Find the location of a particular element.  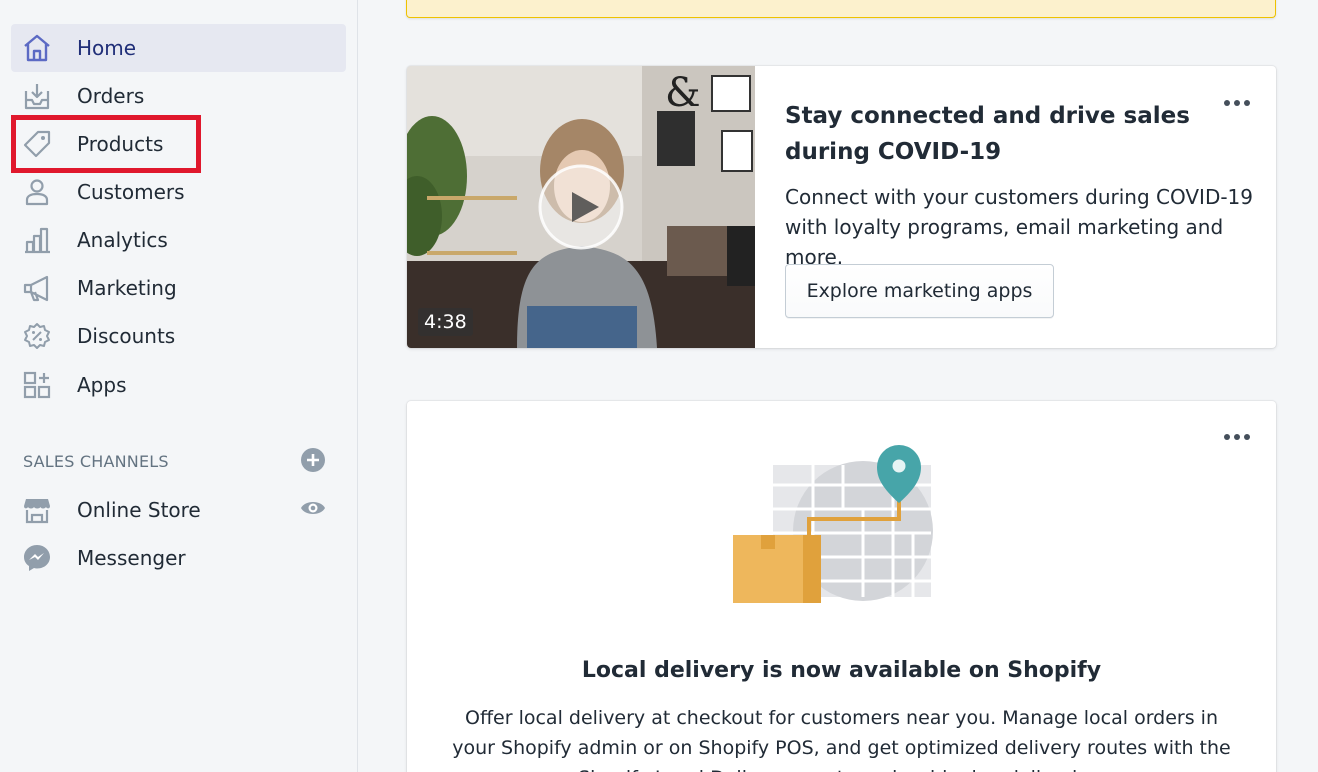

video-duration: 4:38 is located at coordinates (445, 322).